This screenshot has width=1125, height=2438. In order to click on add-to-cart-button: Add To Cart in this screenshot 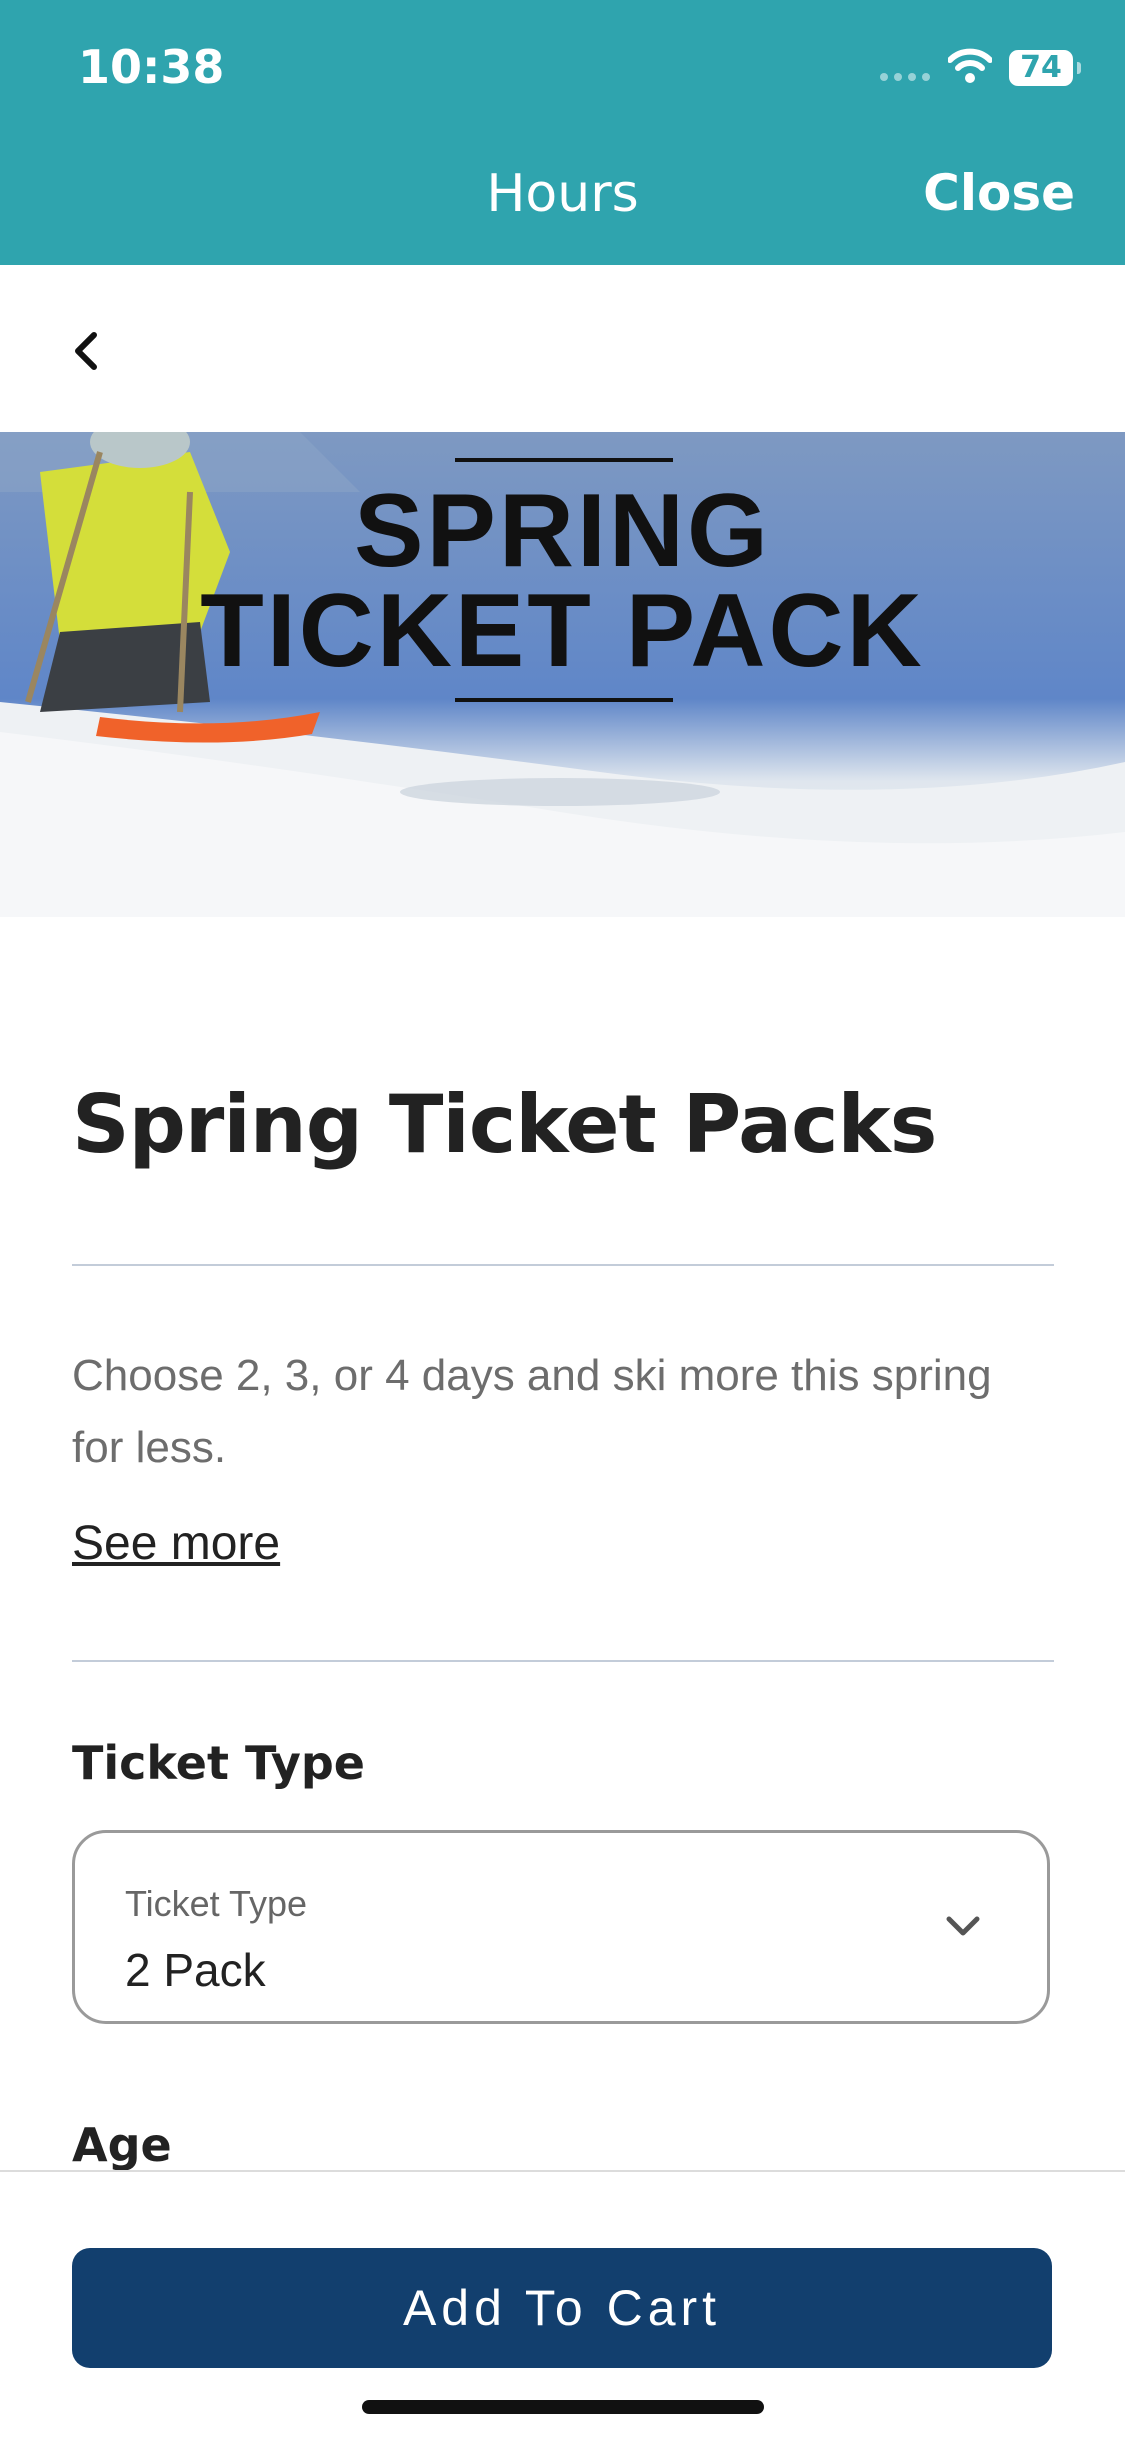, I will do `click(562, 2308)`.